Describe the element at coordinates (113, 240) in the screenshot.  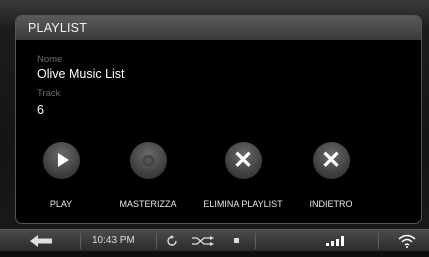
I see `clock: 10:43 PM` at that location.